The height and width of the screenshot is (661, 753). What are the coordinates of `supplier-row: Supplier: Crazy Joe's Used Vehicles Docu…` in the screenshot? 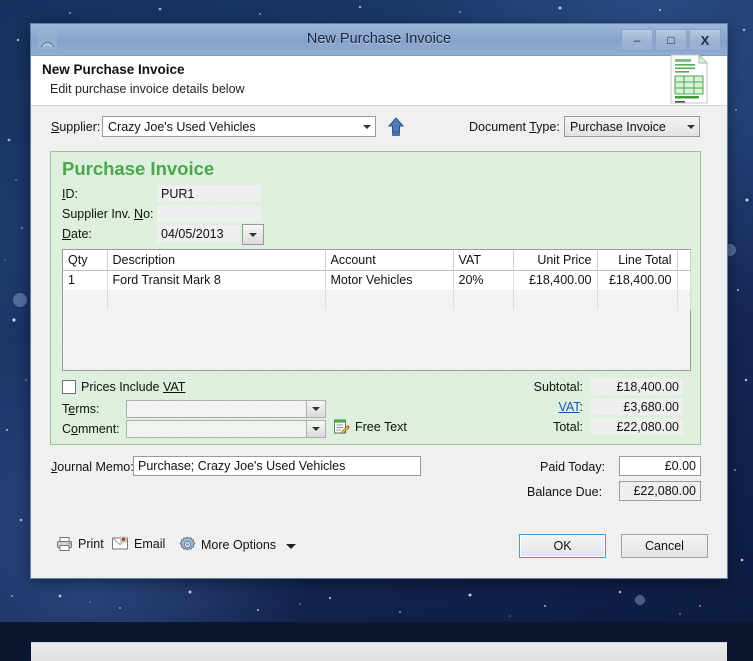 It's located at (379, 128).